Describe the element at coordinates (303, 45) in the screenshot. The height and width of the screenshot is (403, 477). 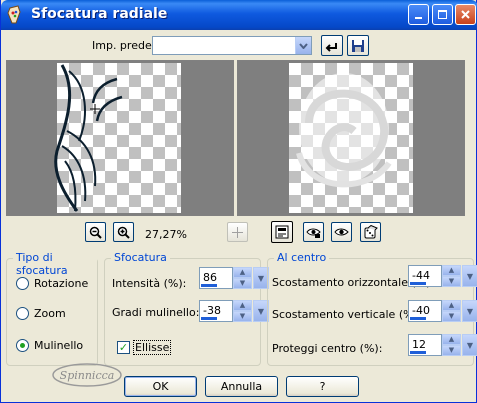
I see `chevron-down-icon` at that location.